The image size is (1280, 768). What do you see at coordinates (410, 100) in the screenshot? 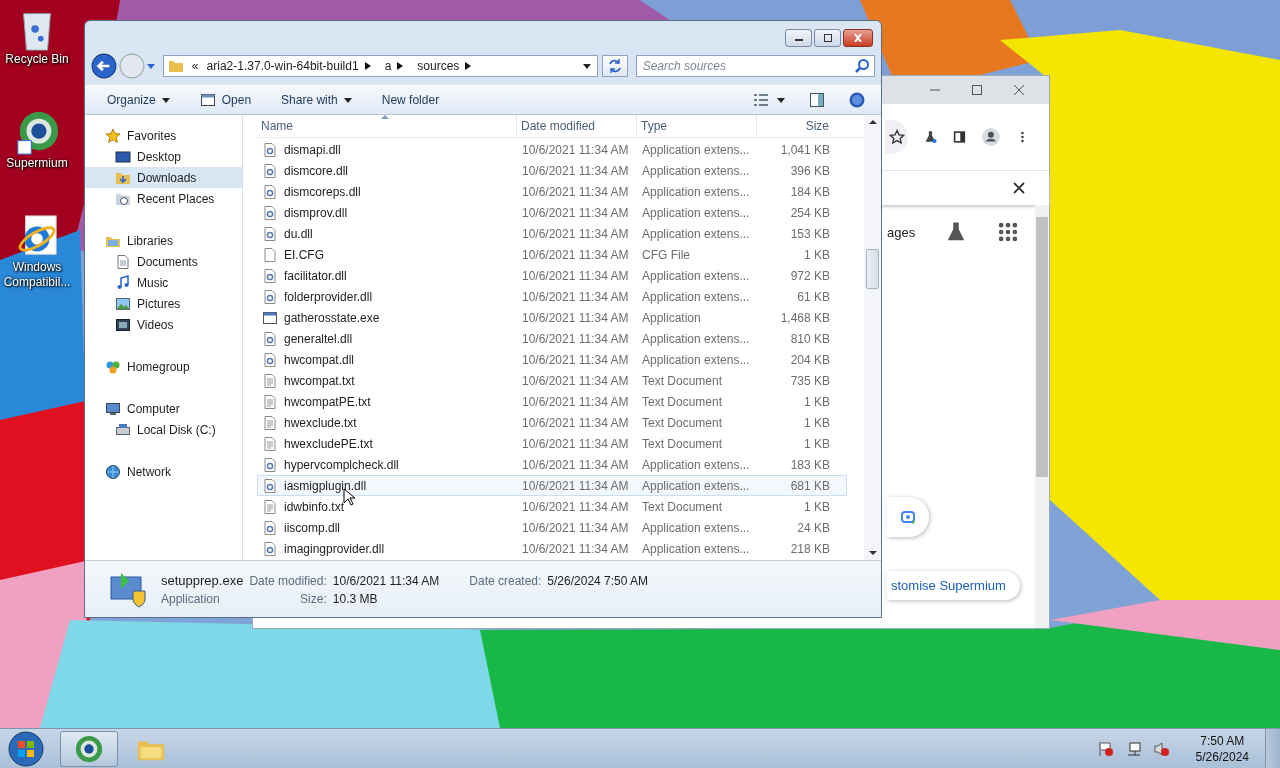
I see `toolbar-button: New folder` at bounding box center [410, 100].